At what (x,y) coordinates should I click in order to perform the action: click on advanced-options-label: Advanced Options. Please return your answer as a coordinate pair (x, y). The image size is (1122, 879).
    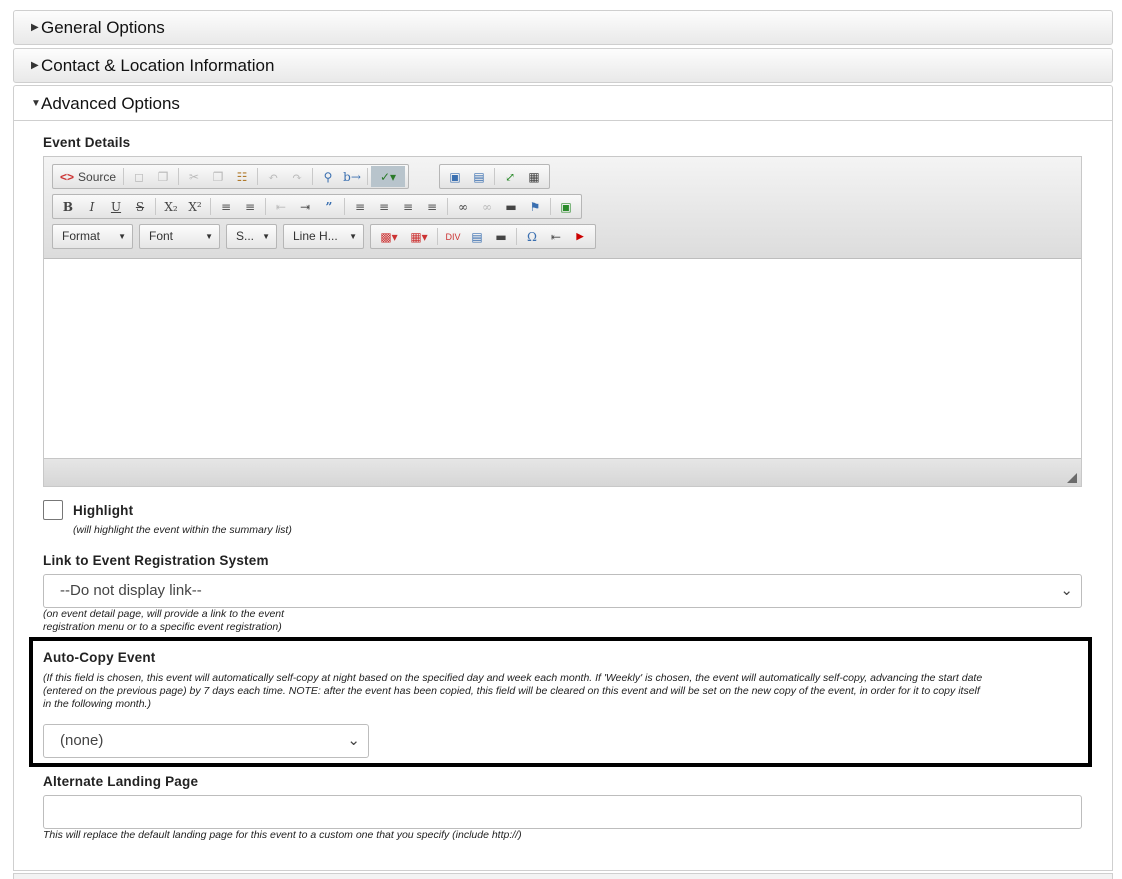
    Looking at the image, I should click on (110, 103).